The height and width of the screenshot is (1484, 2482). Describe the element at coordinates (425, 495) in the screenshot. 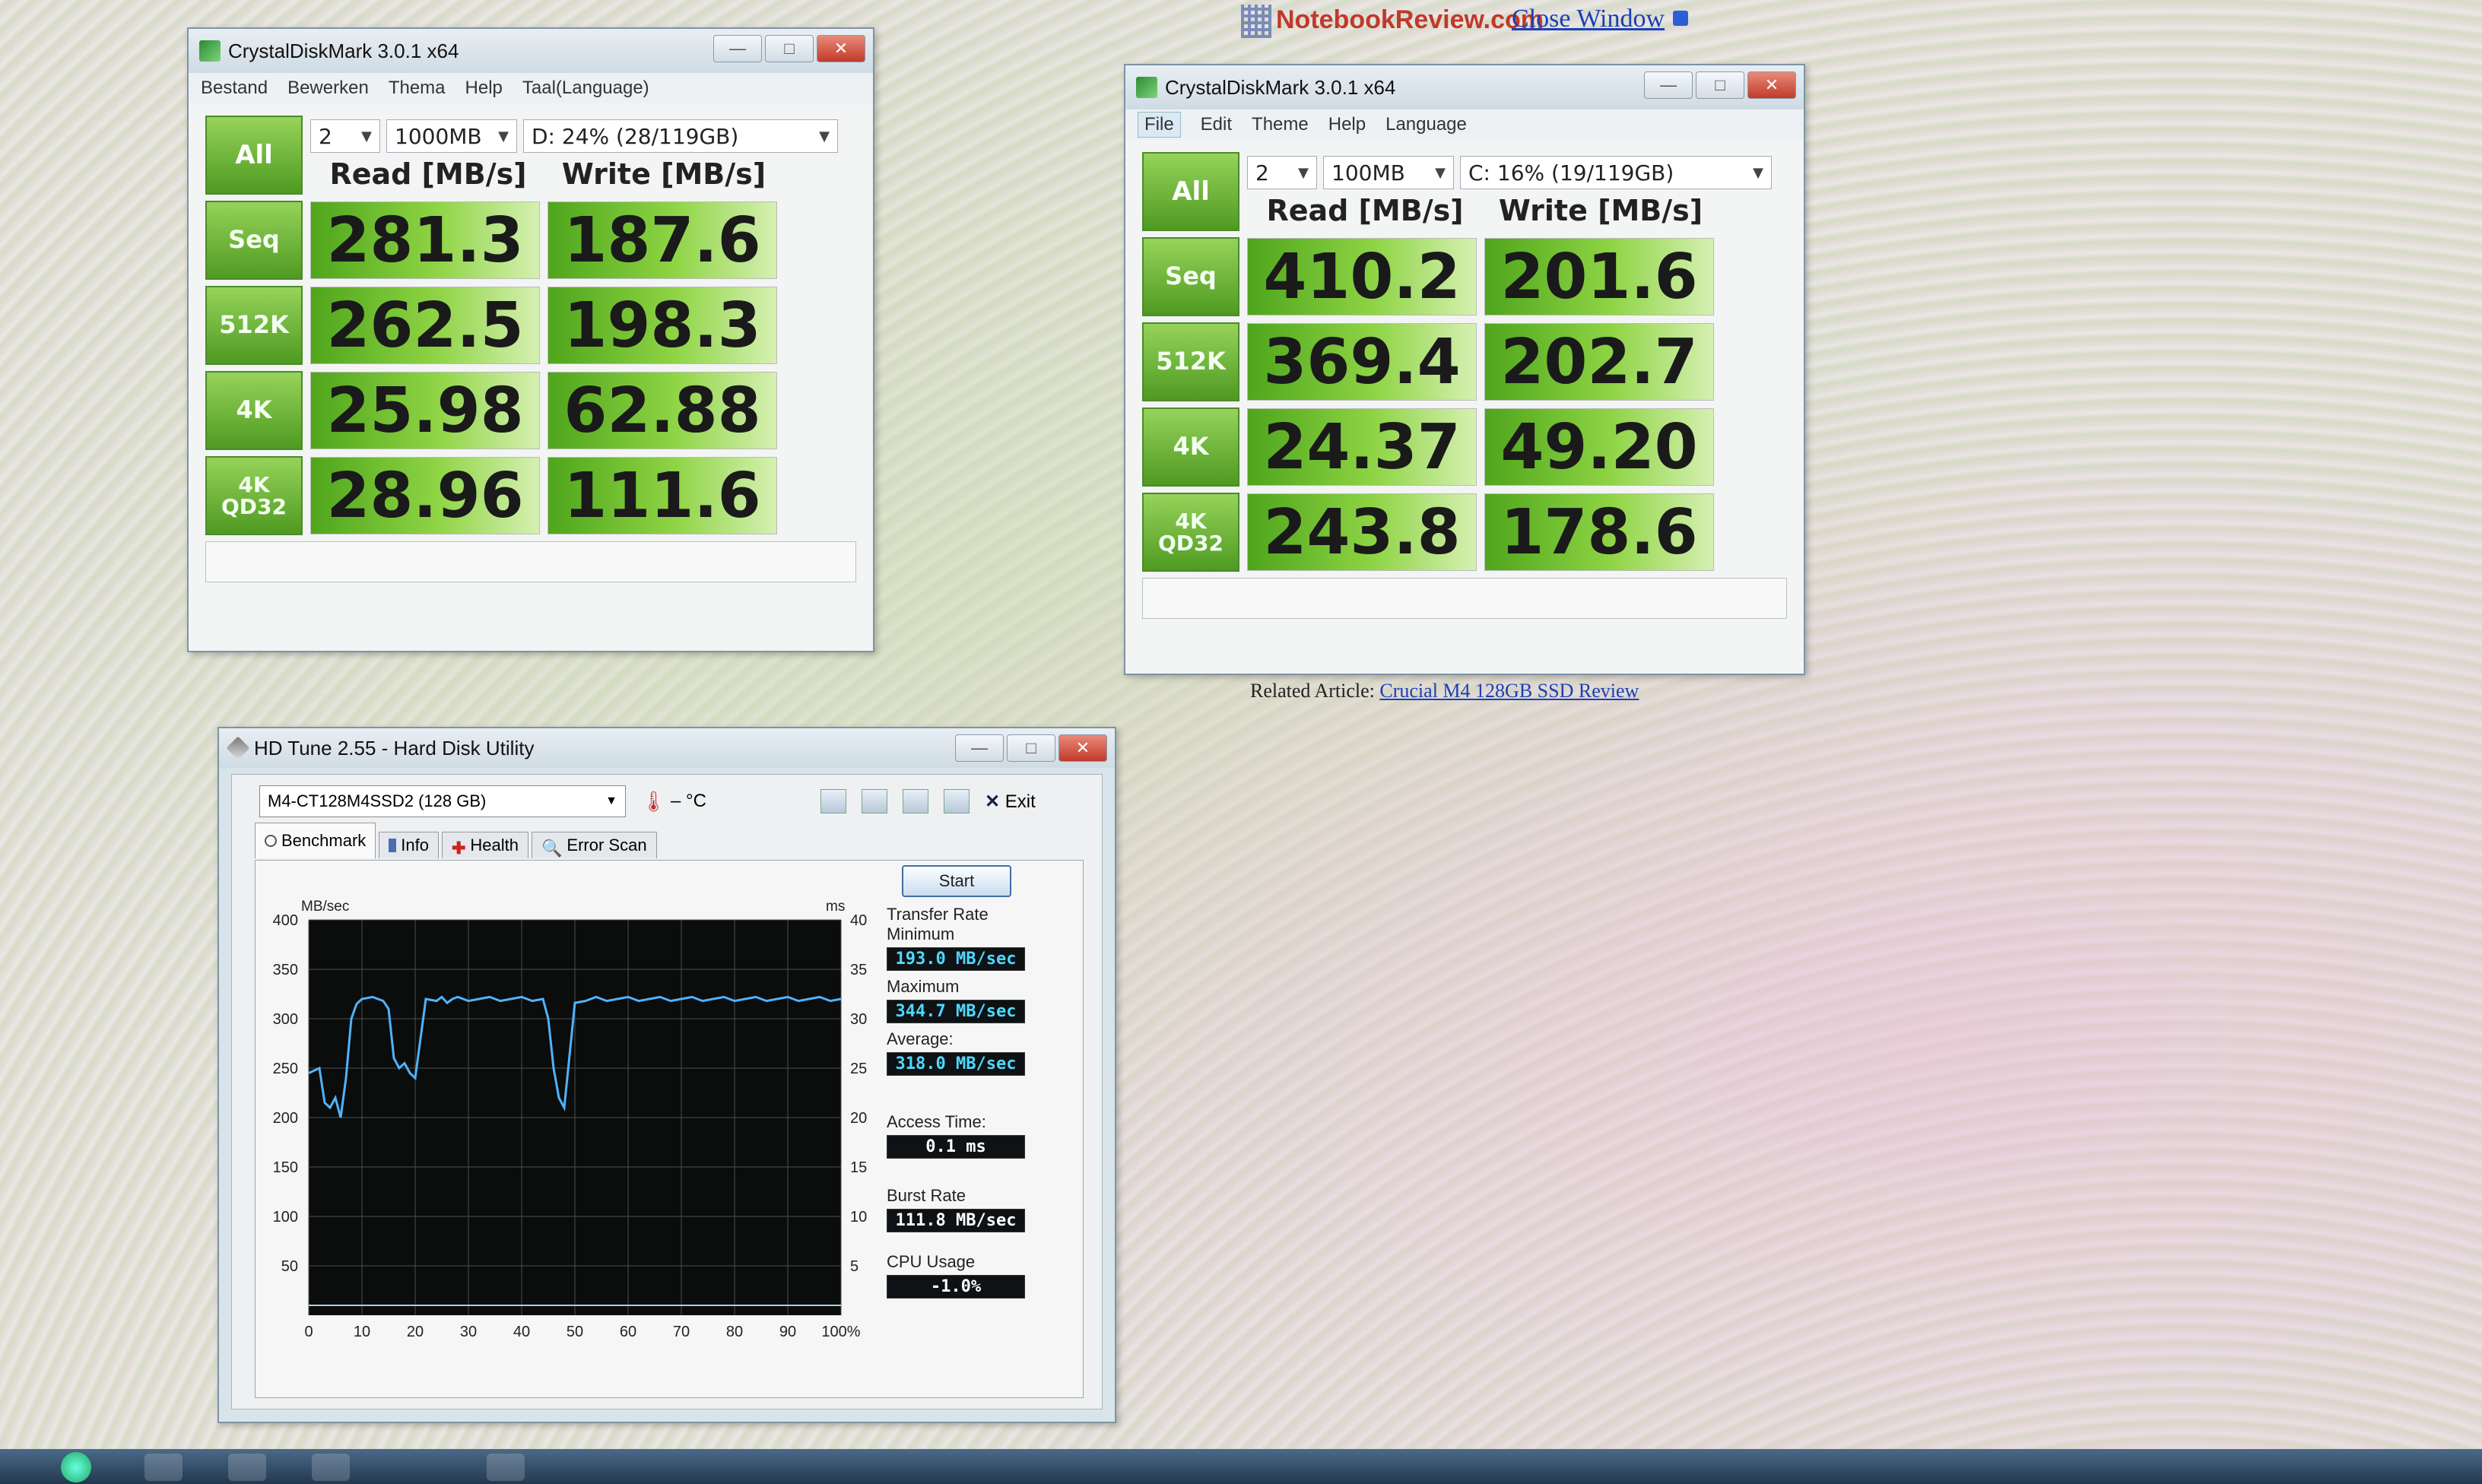

I see `read-value: 28.96` at that location.